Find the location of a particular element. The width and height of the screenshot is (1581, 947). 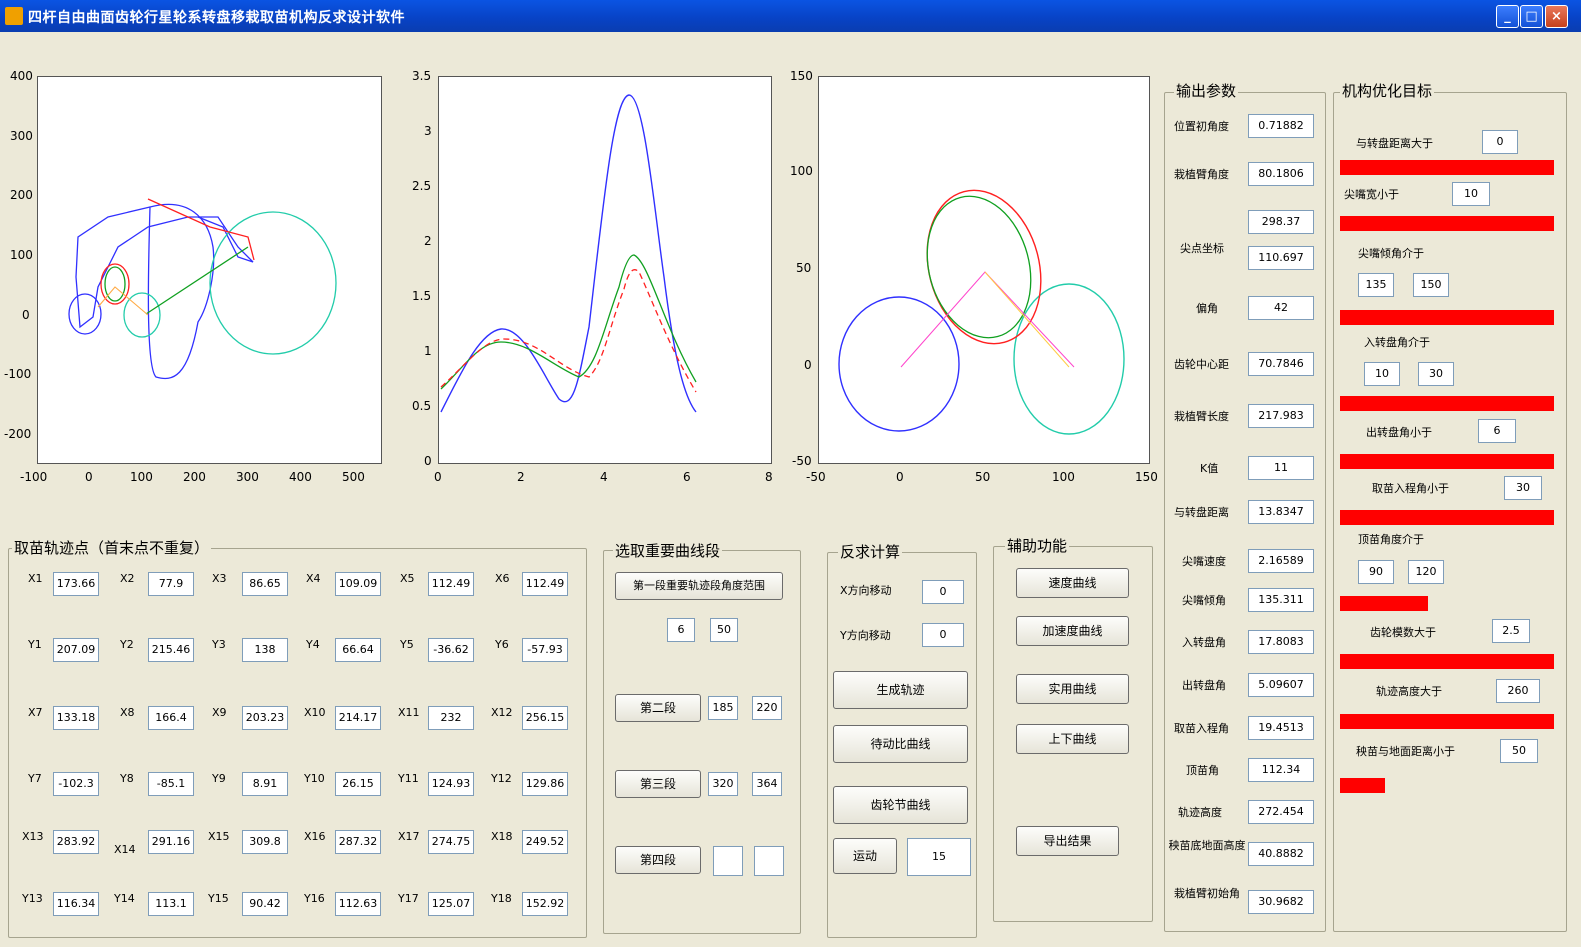

point-field: 124.93 is located at coordinates (451, 784).